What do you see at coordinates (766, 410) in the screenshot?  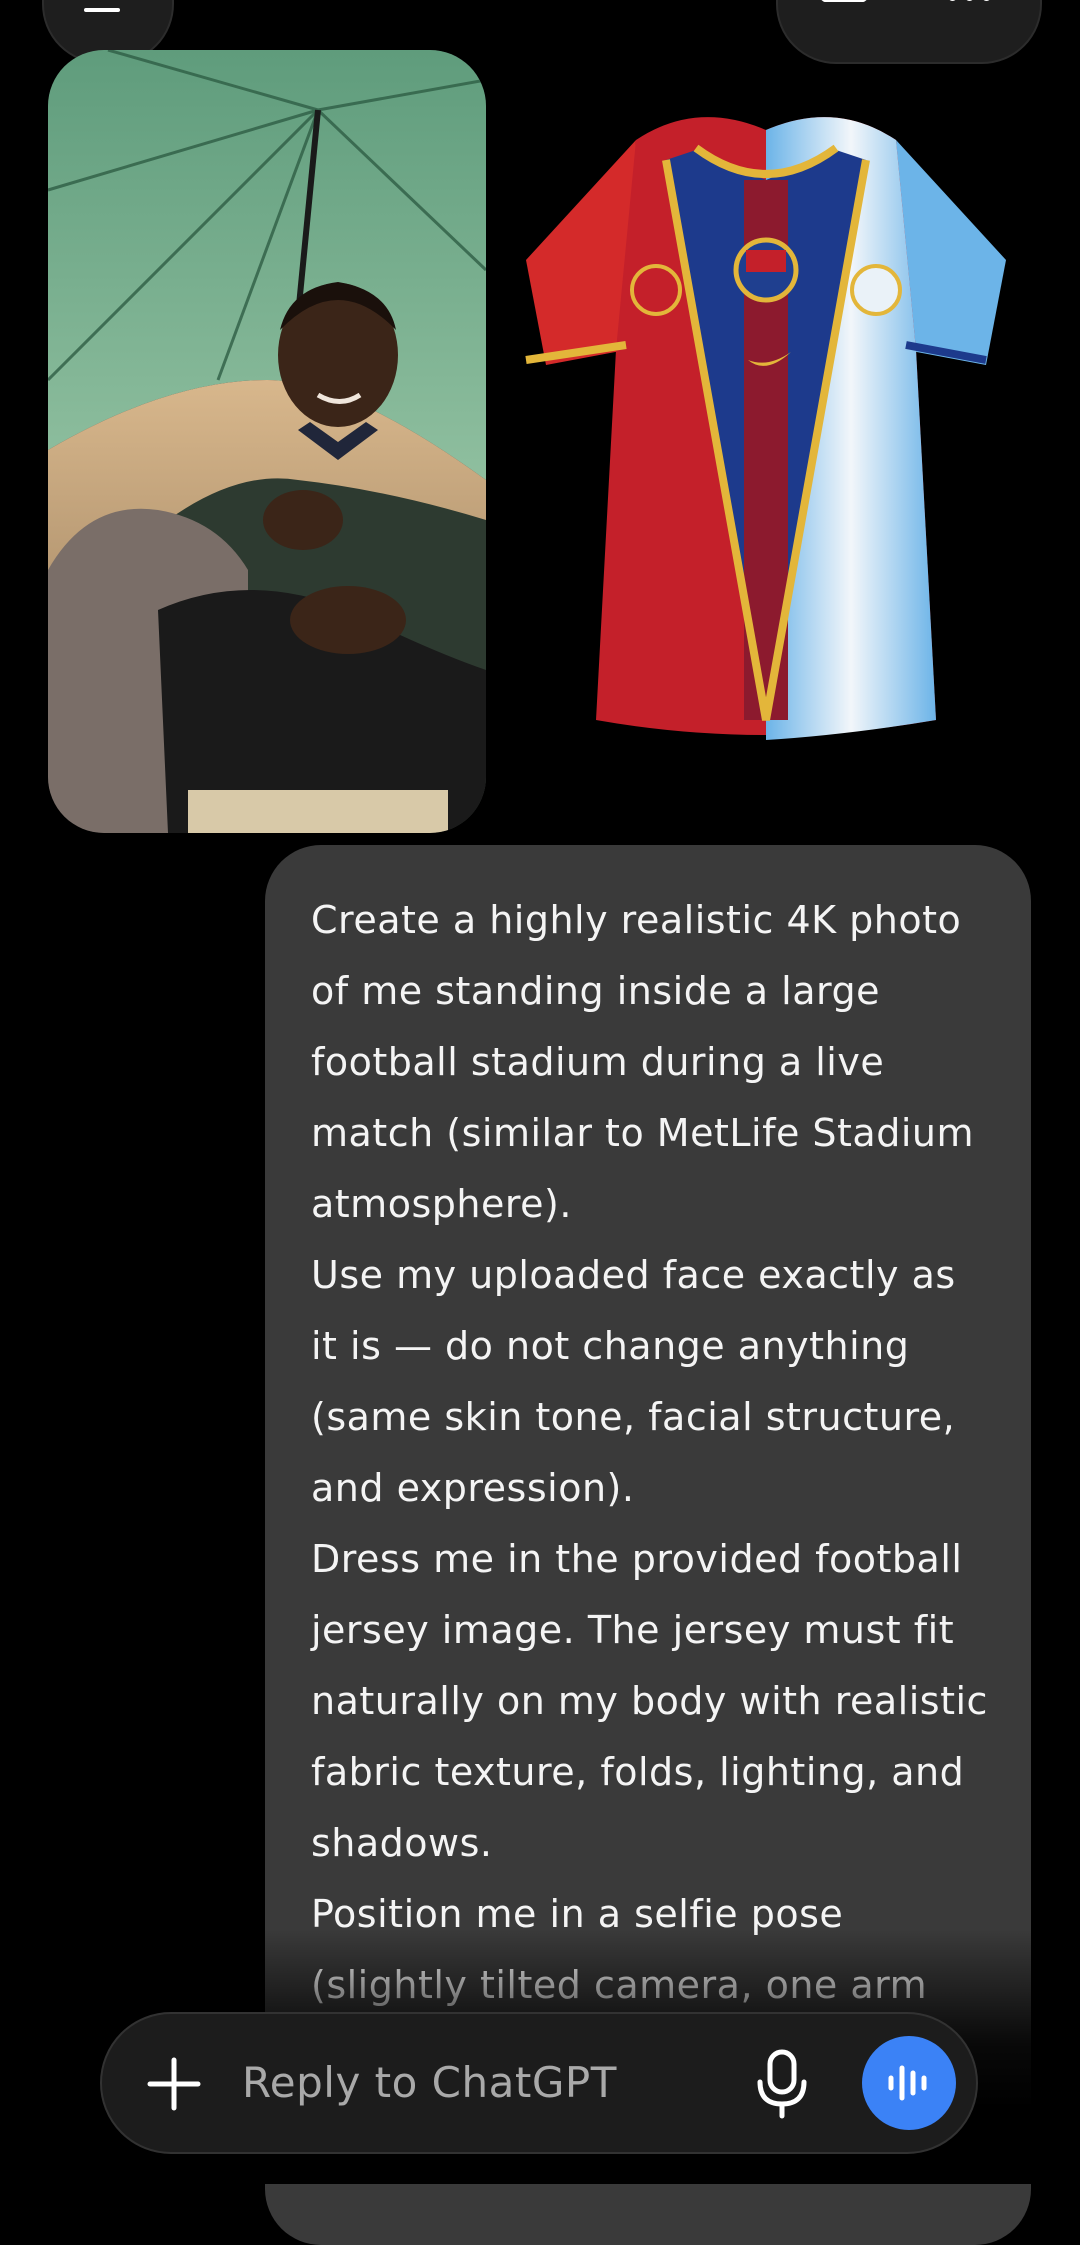 I see `uploaded-jersey-image` at bounding box center [766, 410].